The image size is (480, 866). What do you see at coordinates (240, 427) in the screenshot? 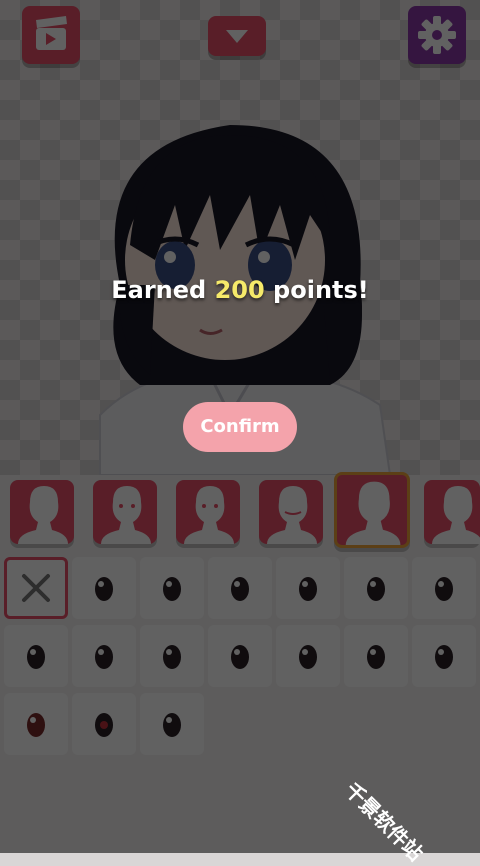
I see `confirm-button: Confirm` at bounding box center [240, 427].